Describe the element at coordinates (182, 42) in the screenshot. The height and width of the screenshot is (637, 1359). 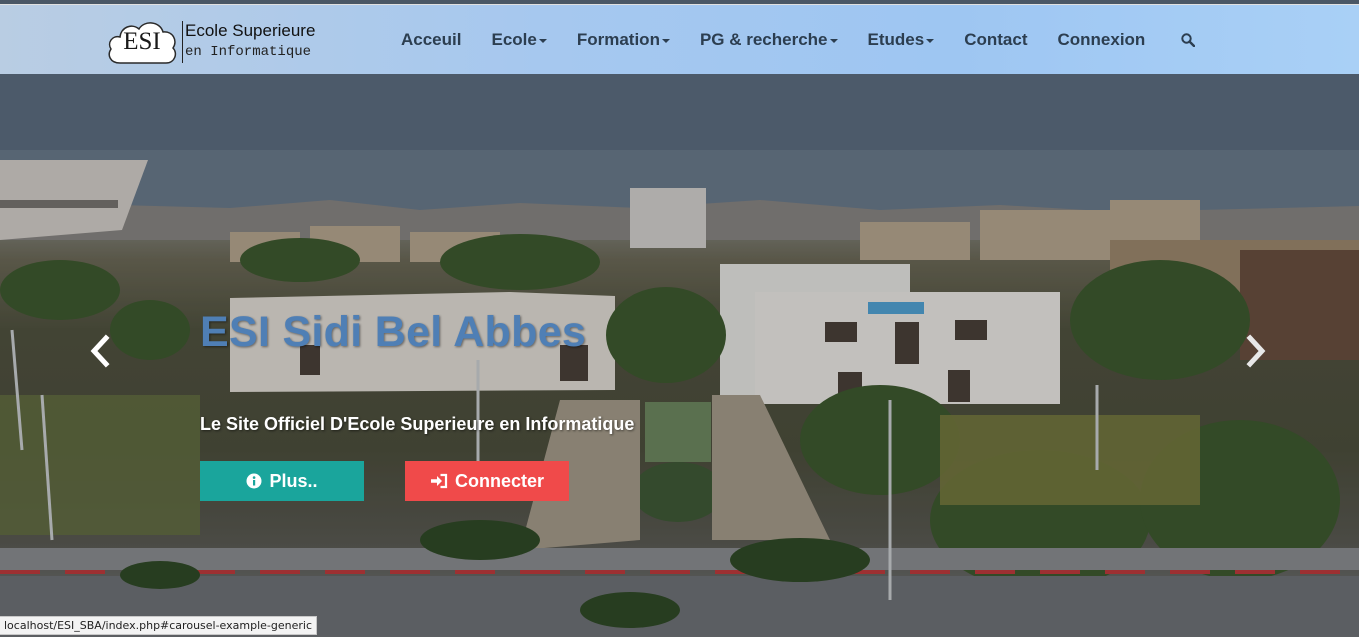
I see `logo-divider` at that location.